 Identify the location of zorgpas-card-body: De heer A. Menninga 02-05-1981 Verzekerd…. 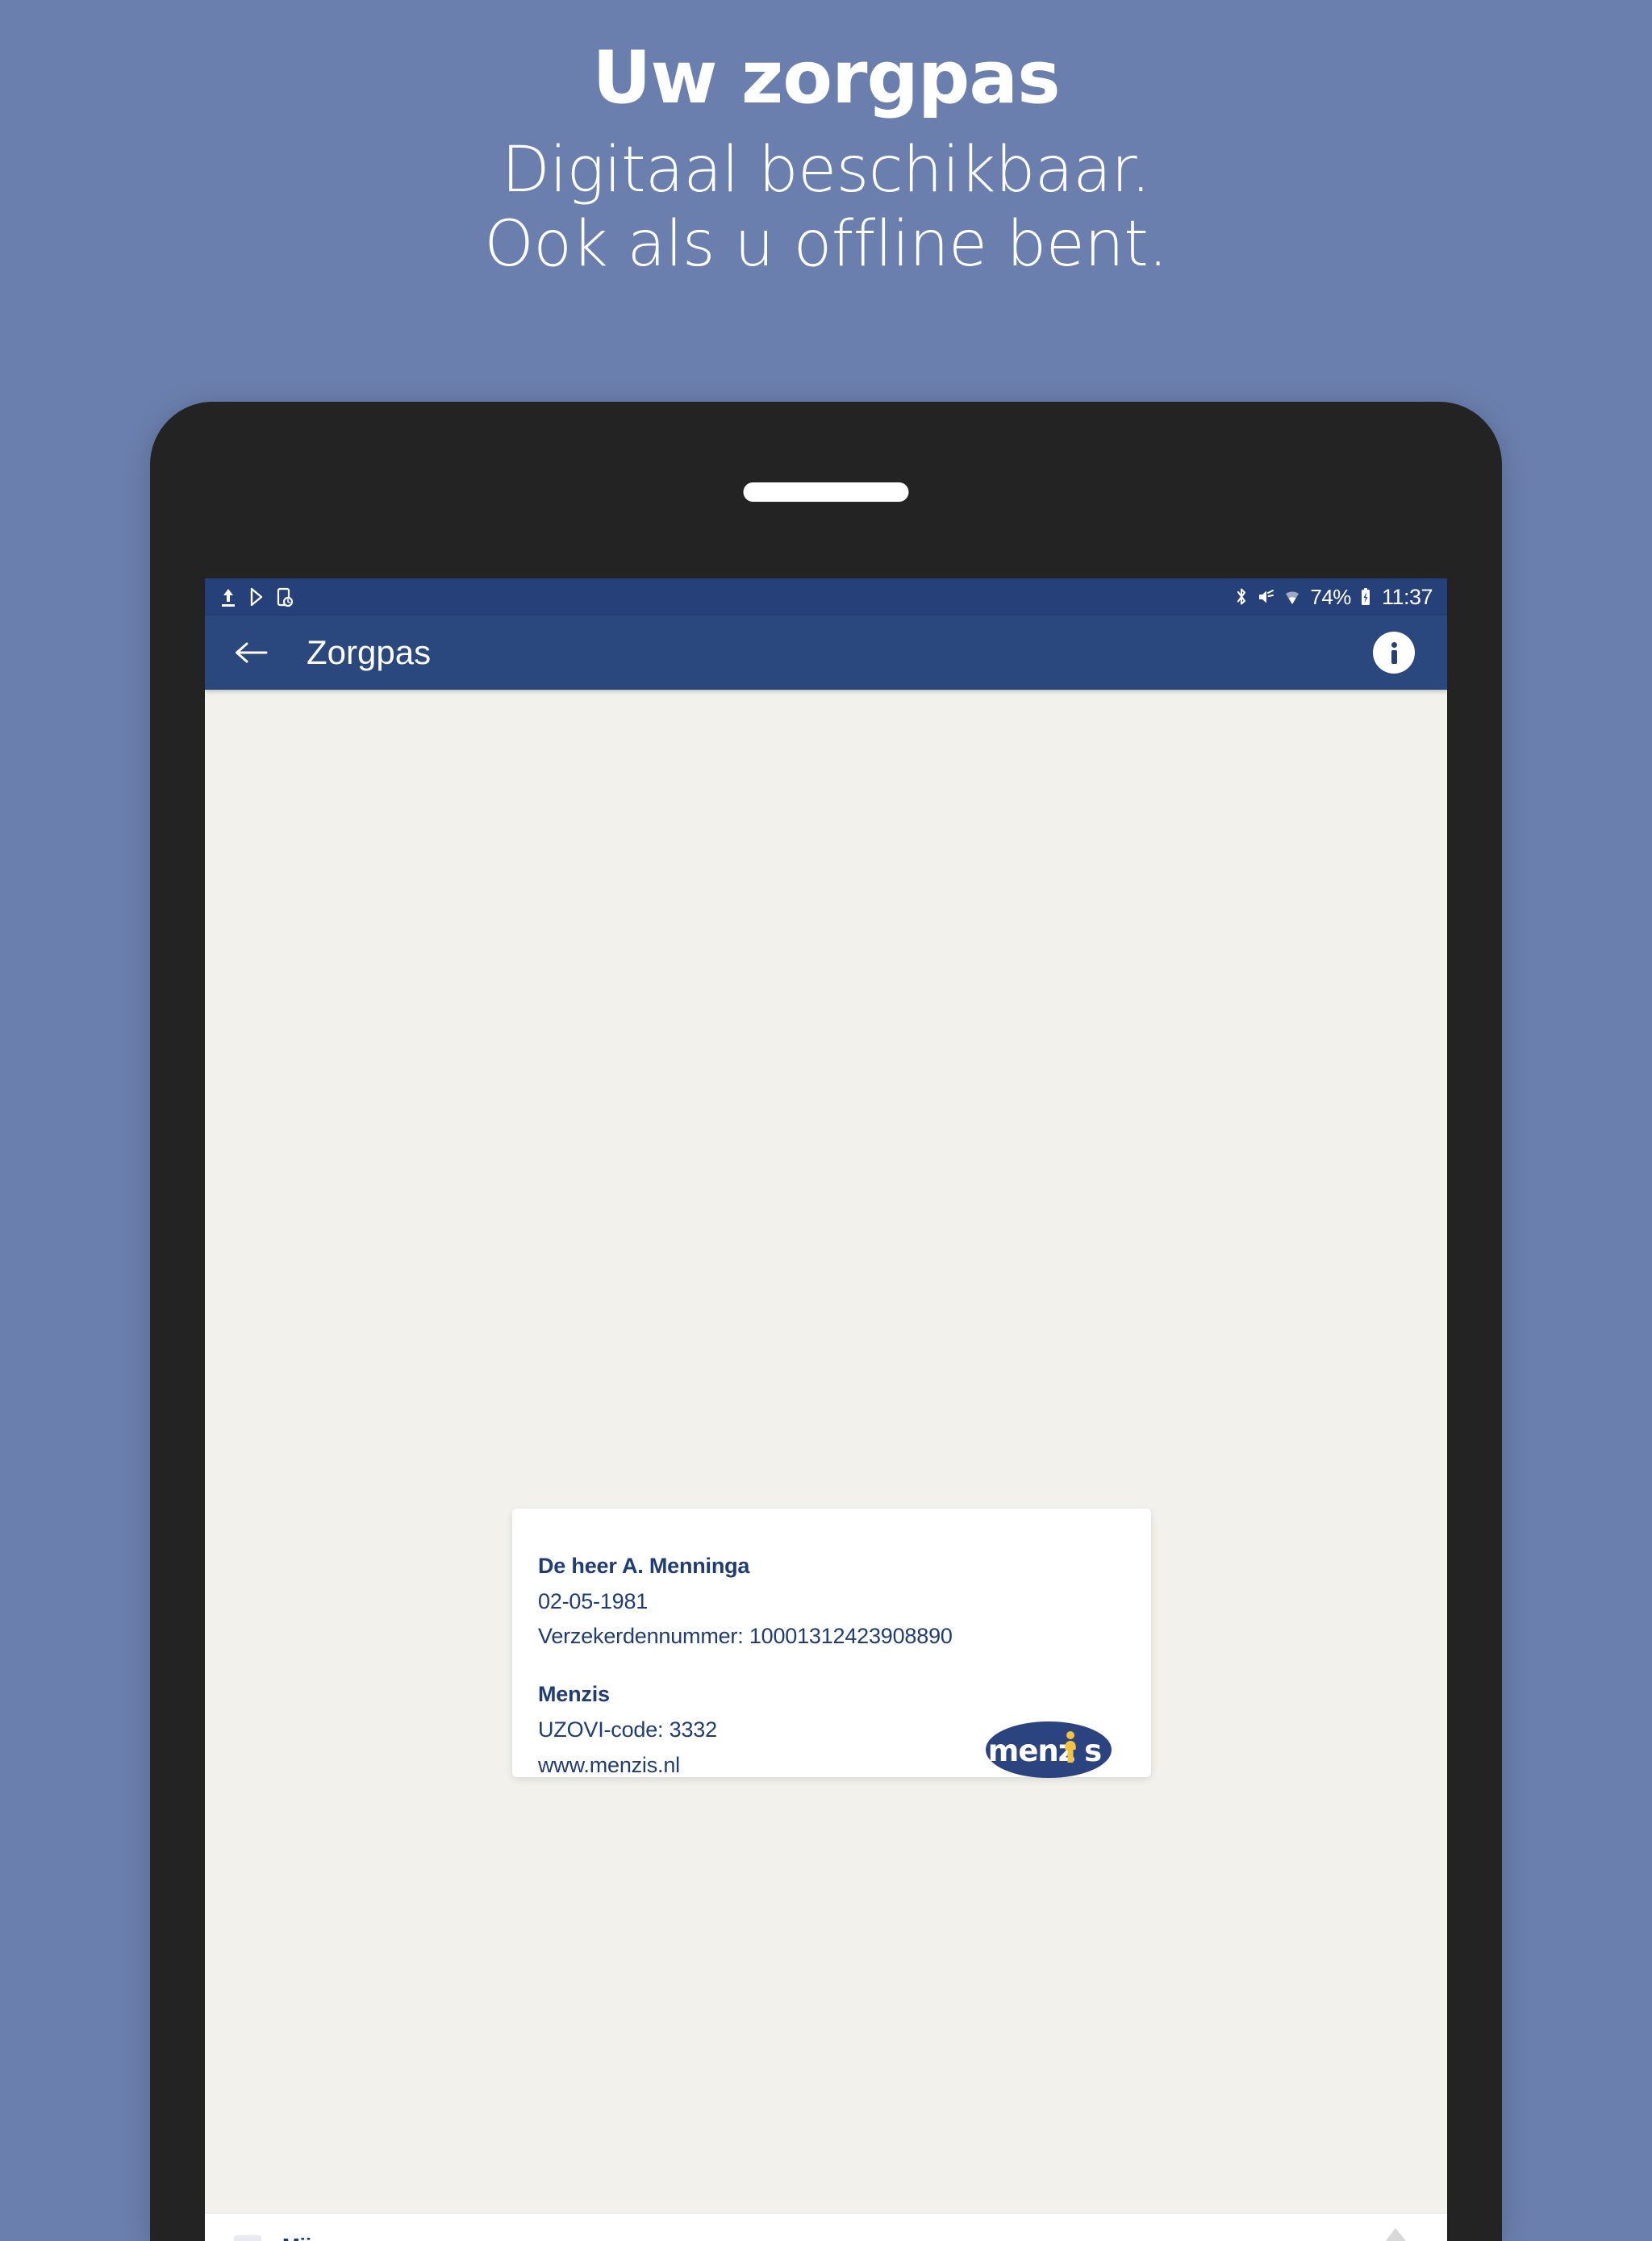
(827, 1666).